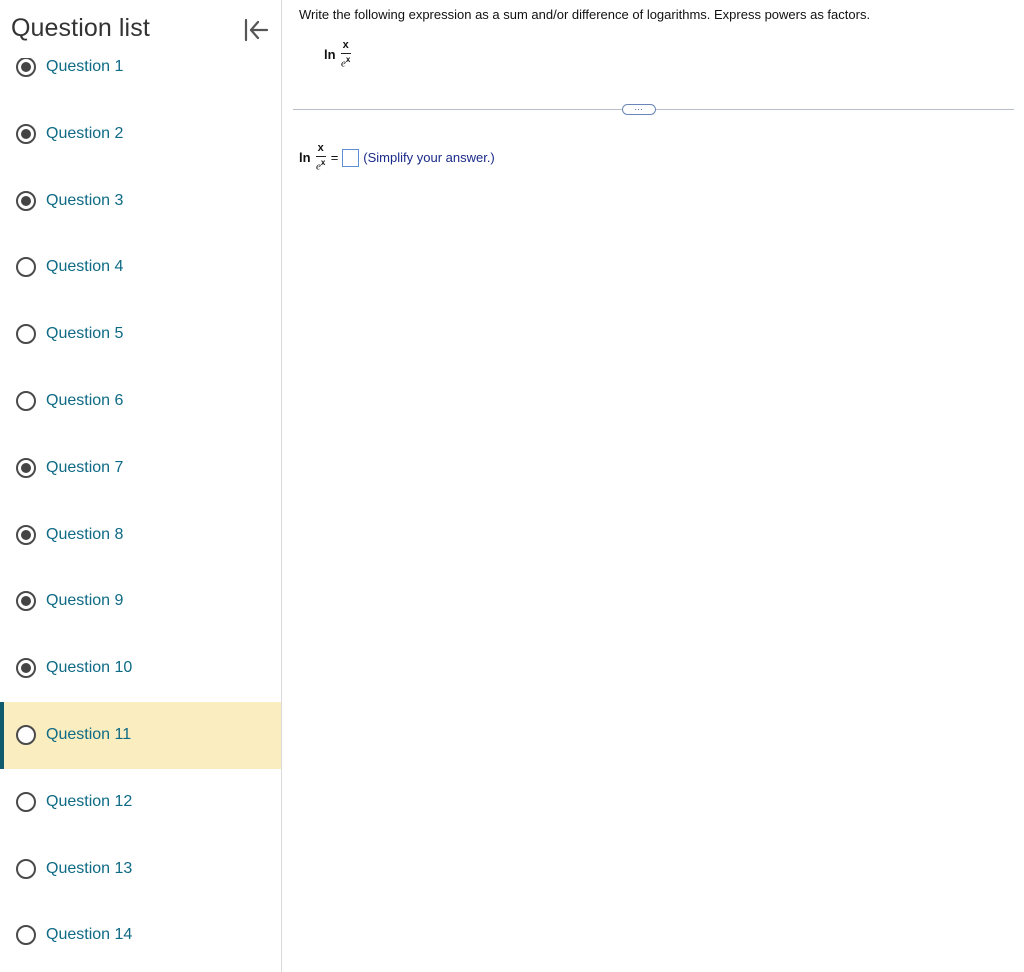 This screenshot has width=1024, height=972. What do you see at coordinates (351, 157) in the screenshot?
I see `answer-input` at bounding box center [351, 157].